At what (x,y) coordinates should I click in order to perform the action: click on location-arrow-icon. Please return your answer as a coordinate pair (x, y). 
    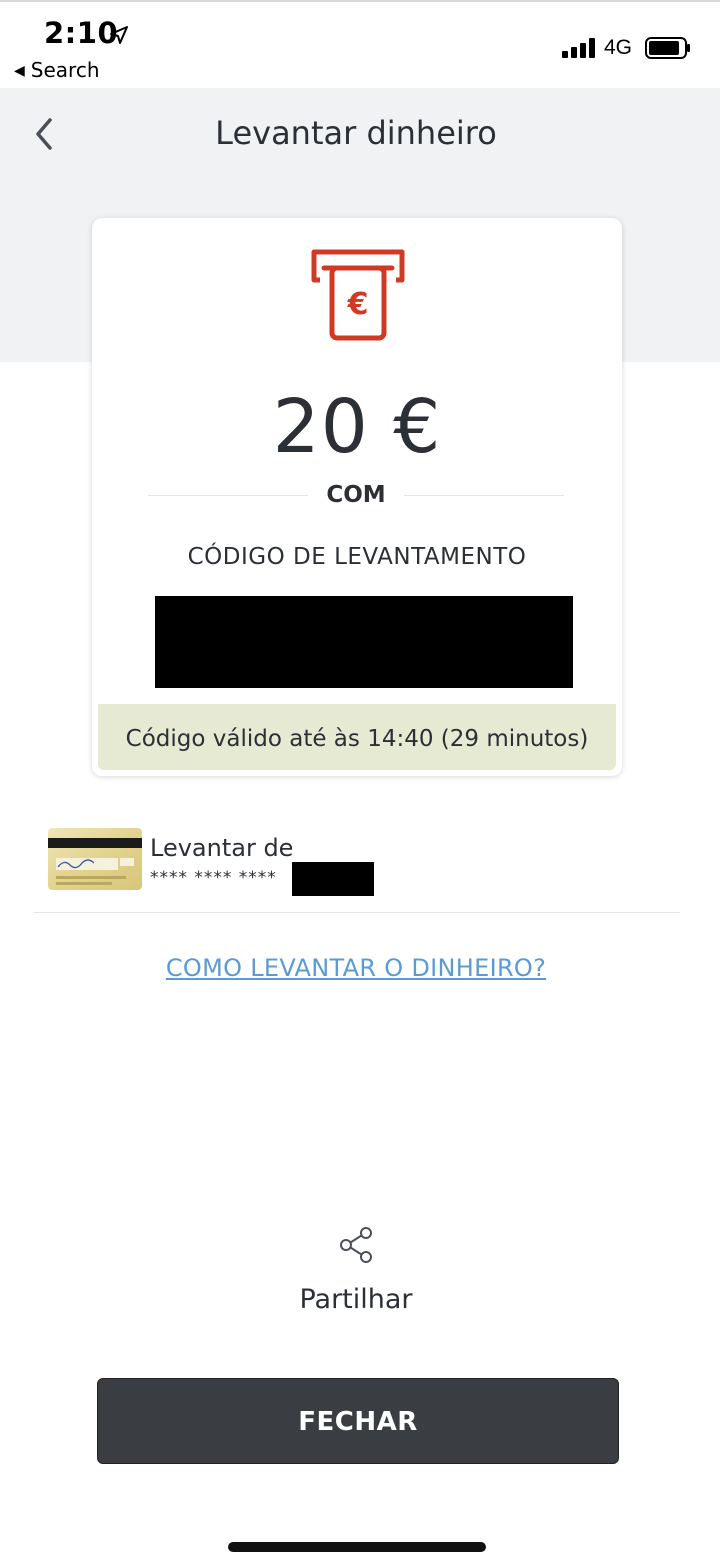
    Looking at the image, I should click on (119, 35).